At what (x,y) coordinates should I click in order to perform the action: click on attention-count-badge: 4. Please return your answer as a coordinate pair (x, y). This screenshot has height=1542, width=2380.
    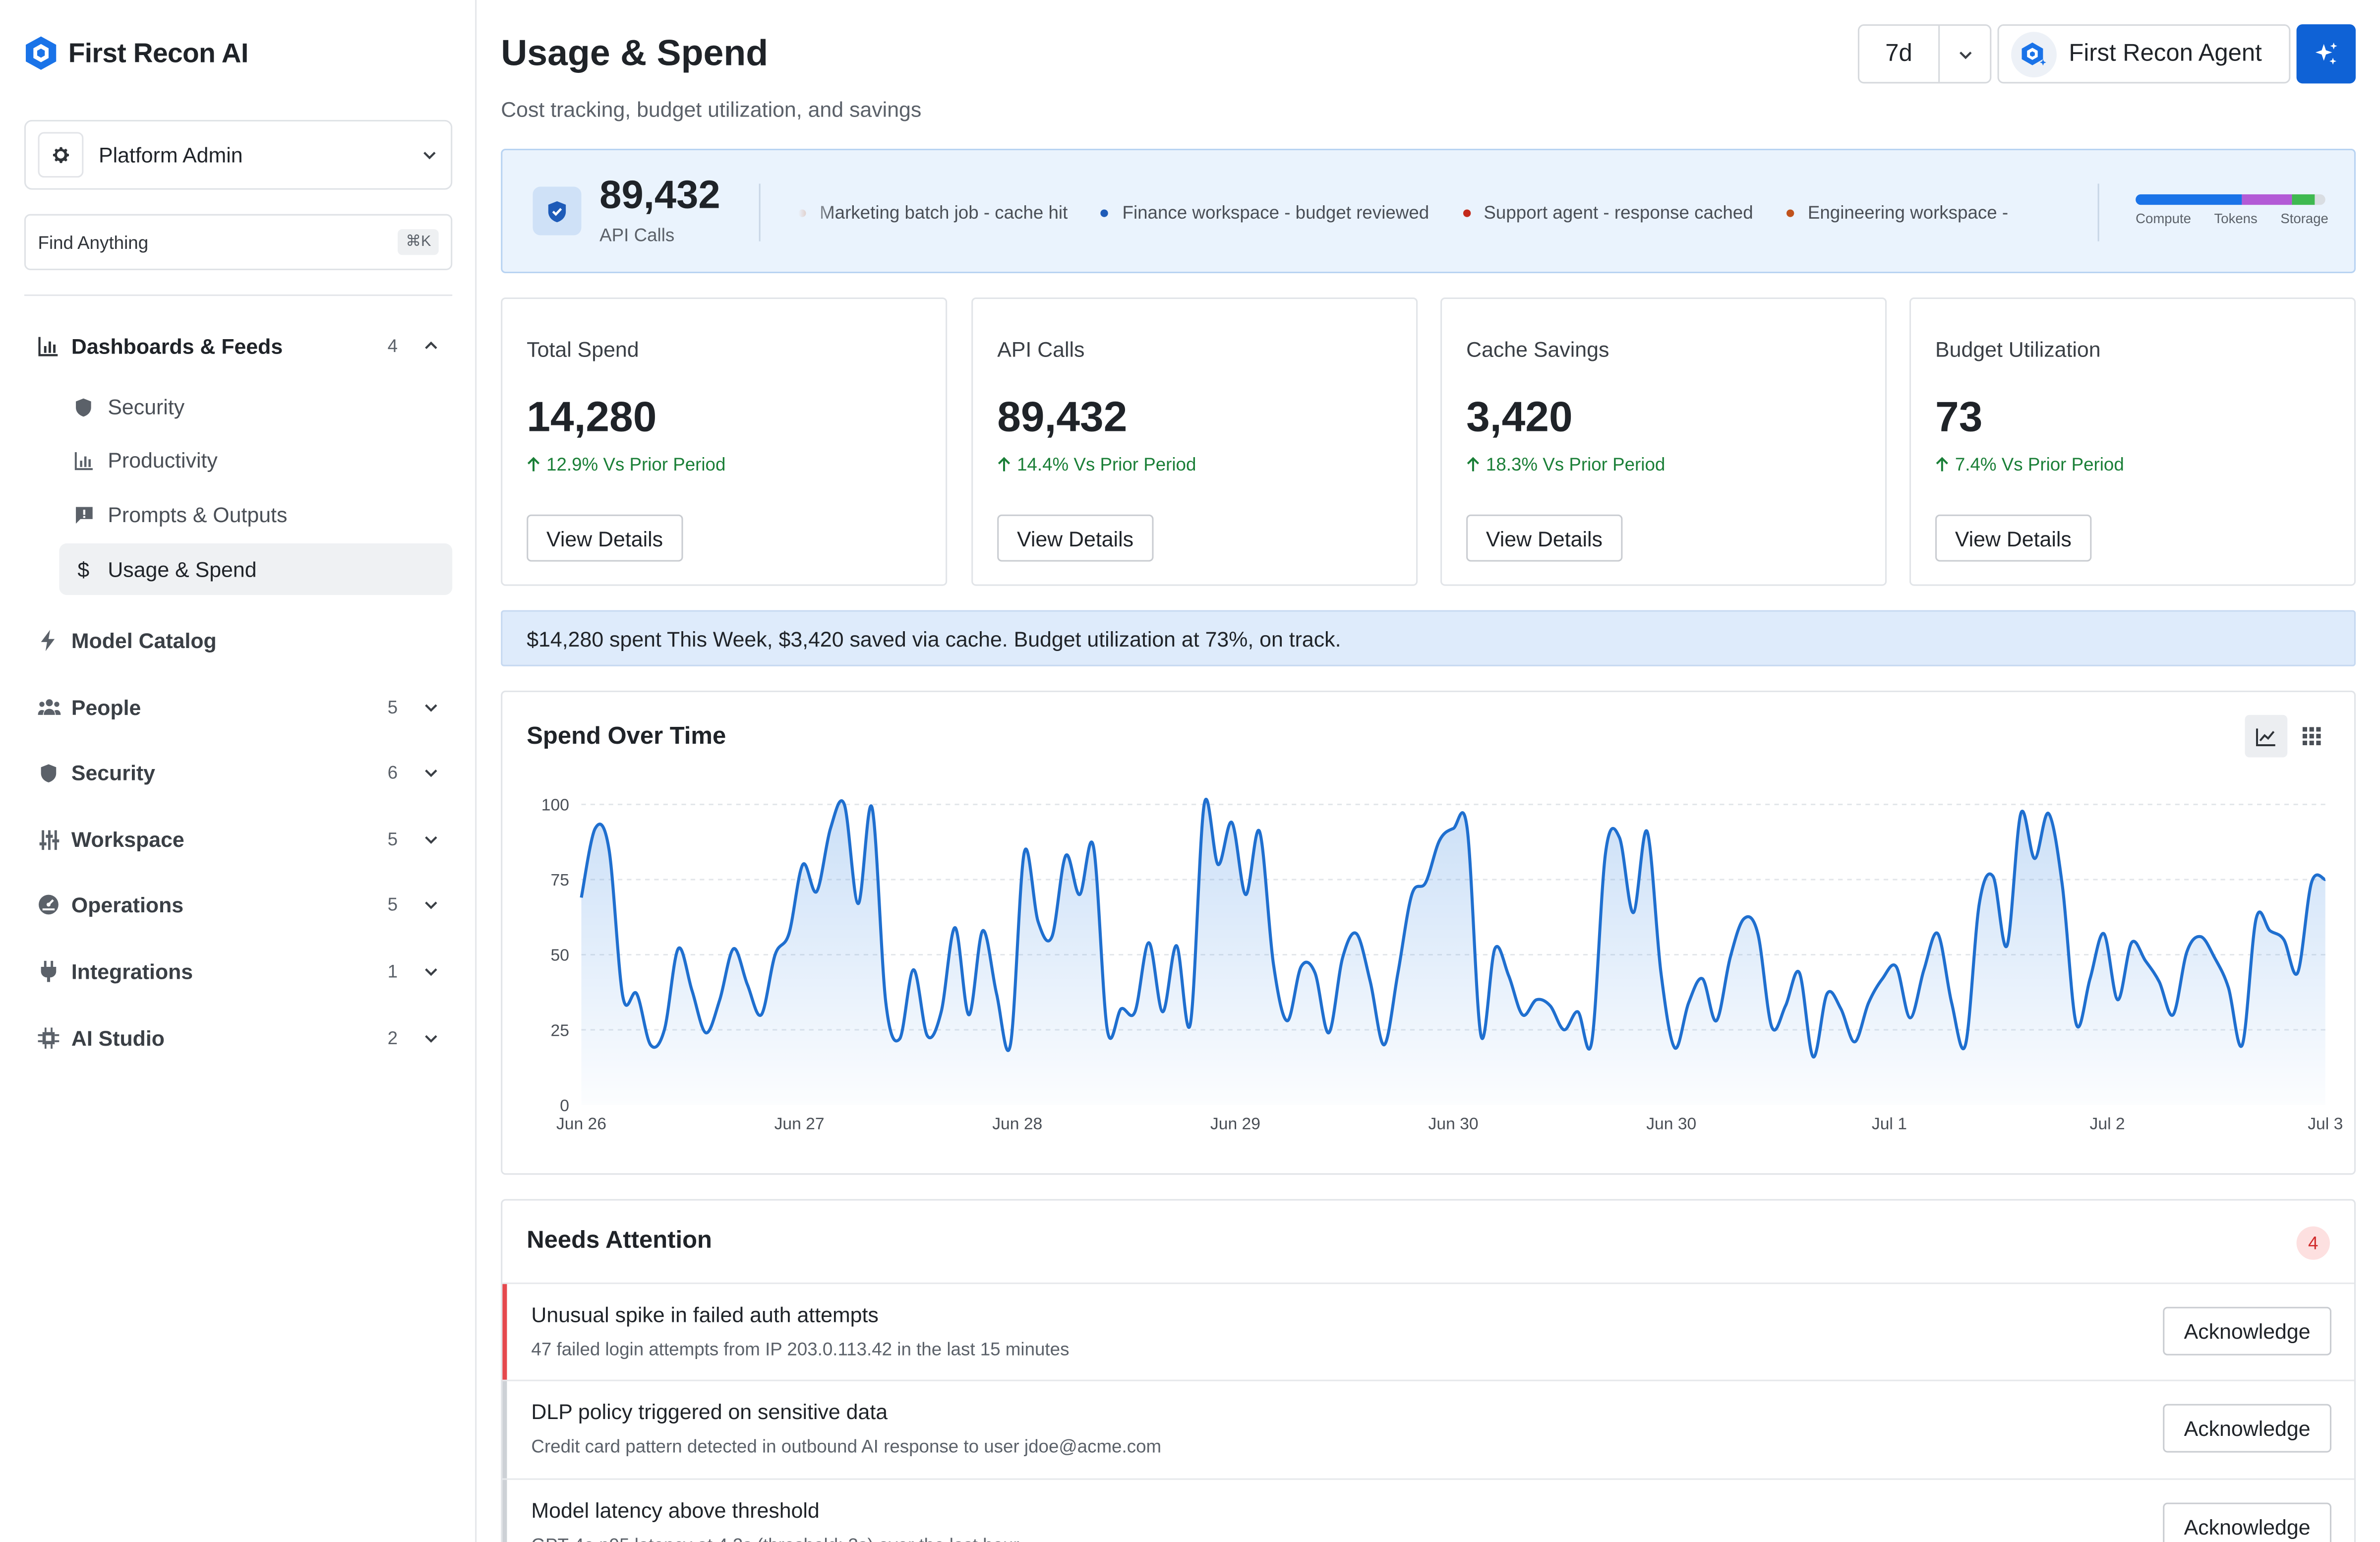
    Looking at the image, I should click on (2313, 1243).